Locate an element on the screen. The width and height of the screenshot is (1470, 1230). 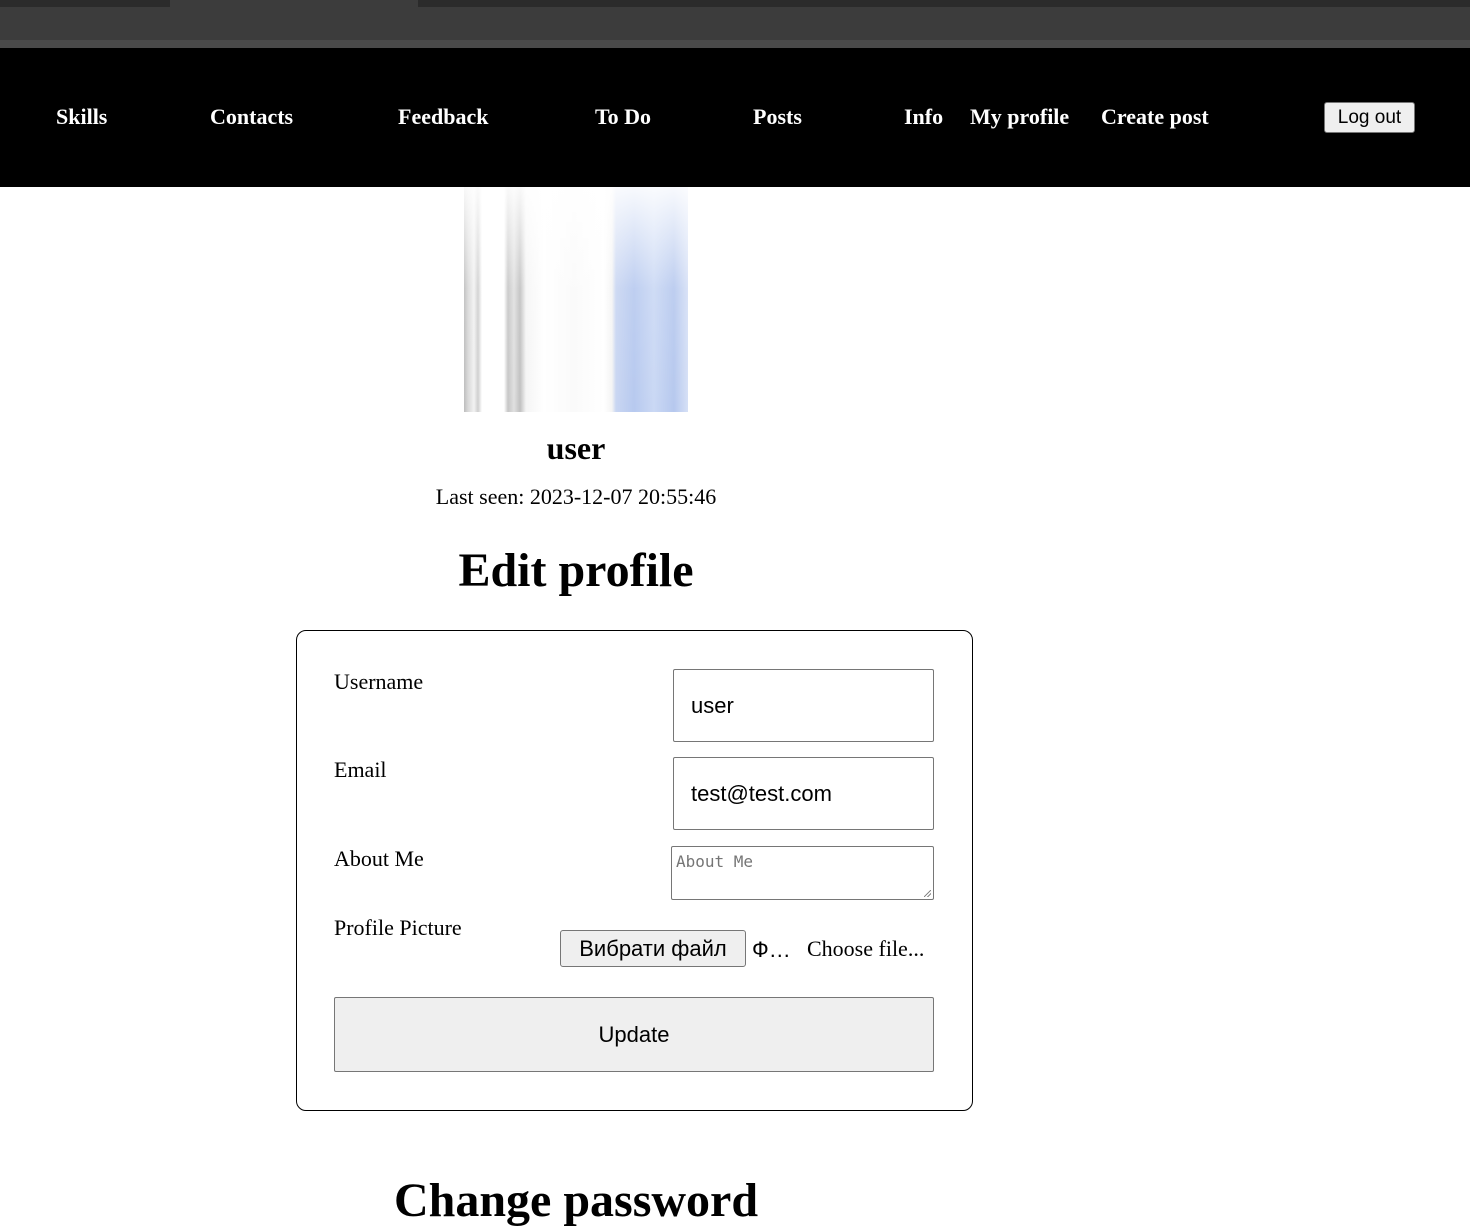
about-me-label: About Me is located at coordinates (379, 858).